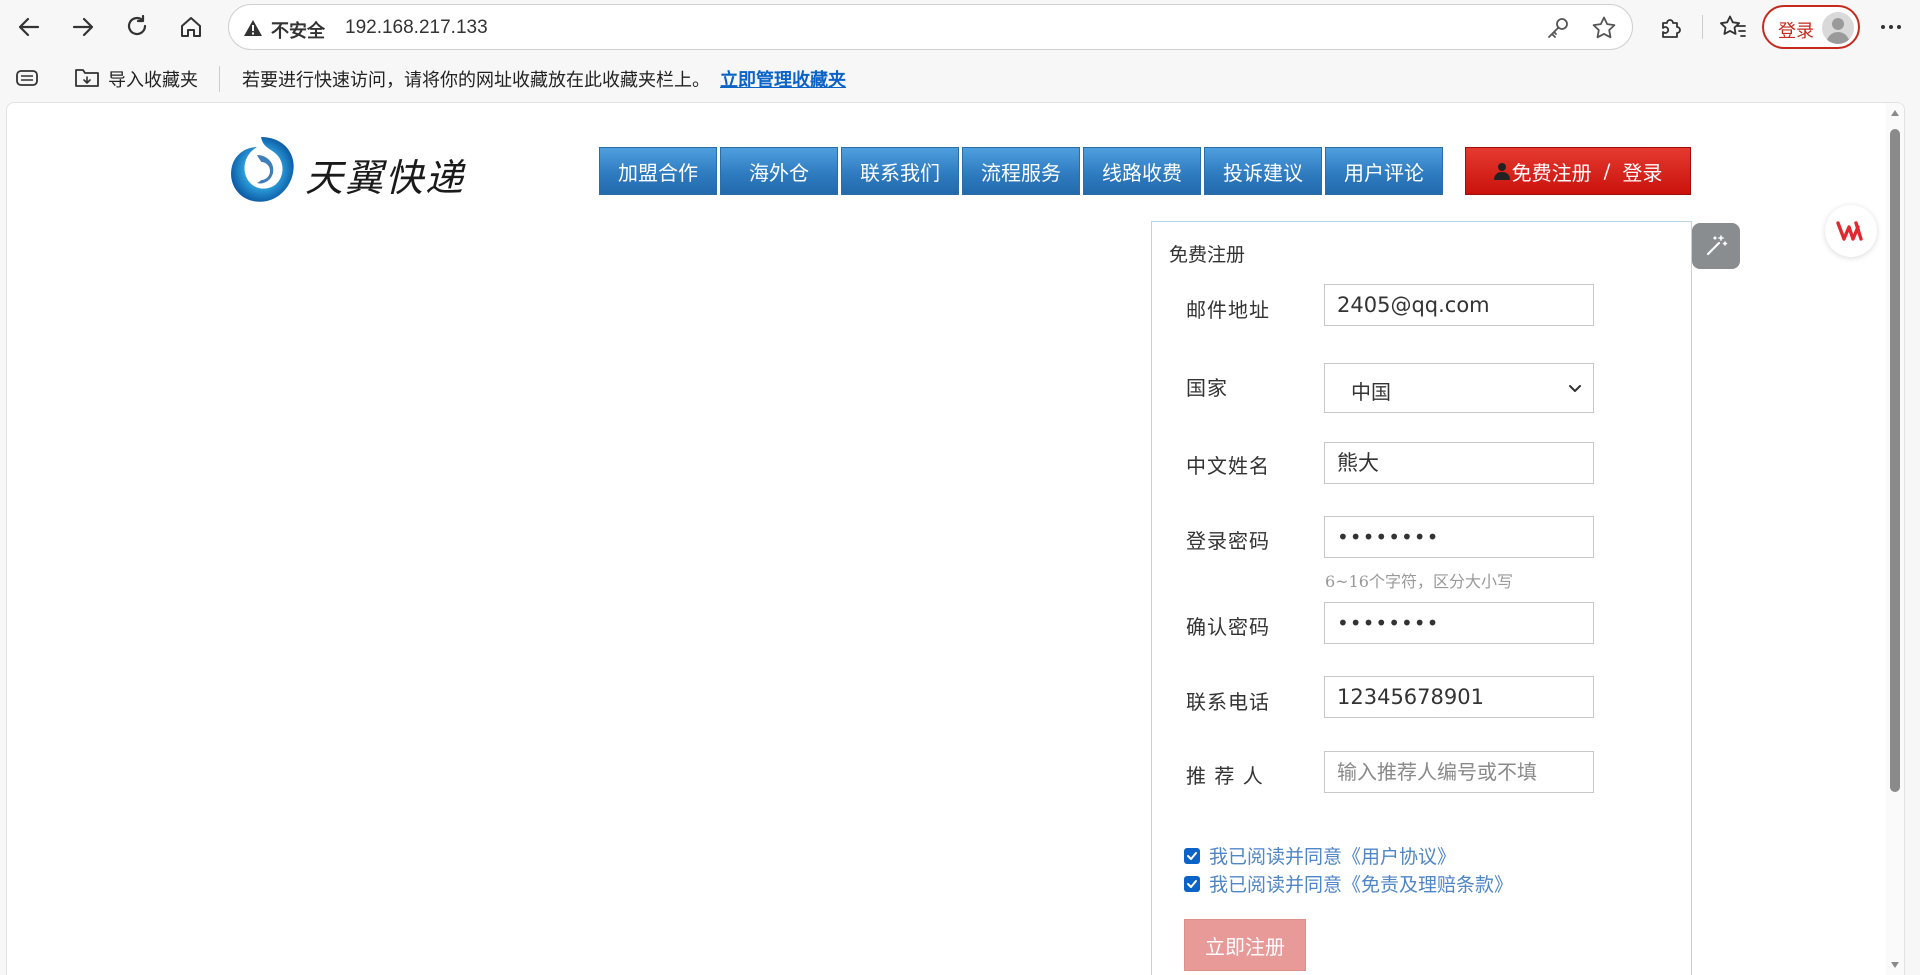  I want to click on nav-process-service: 流程服务, so click(1021, 171).